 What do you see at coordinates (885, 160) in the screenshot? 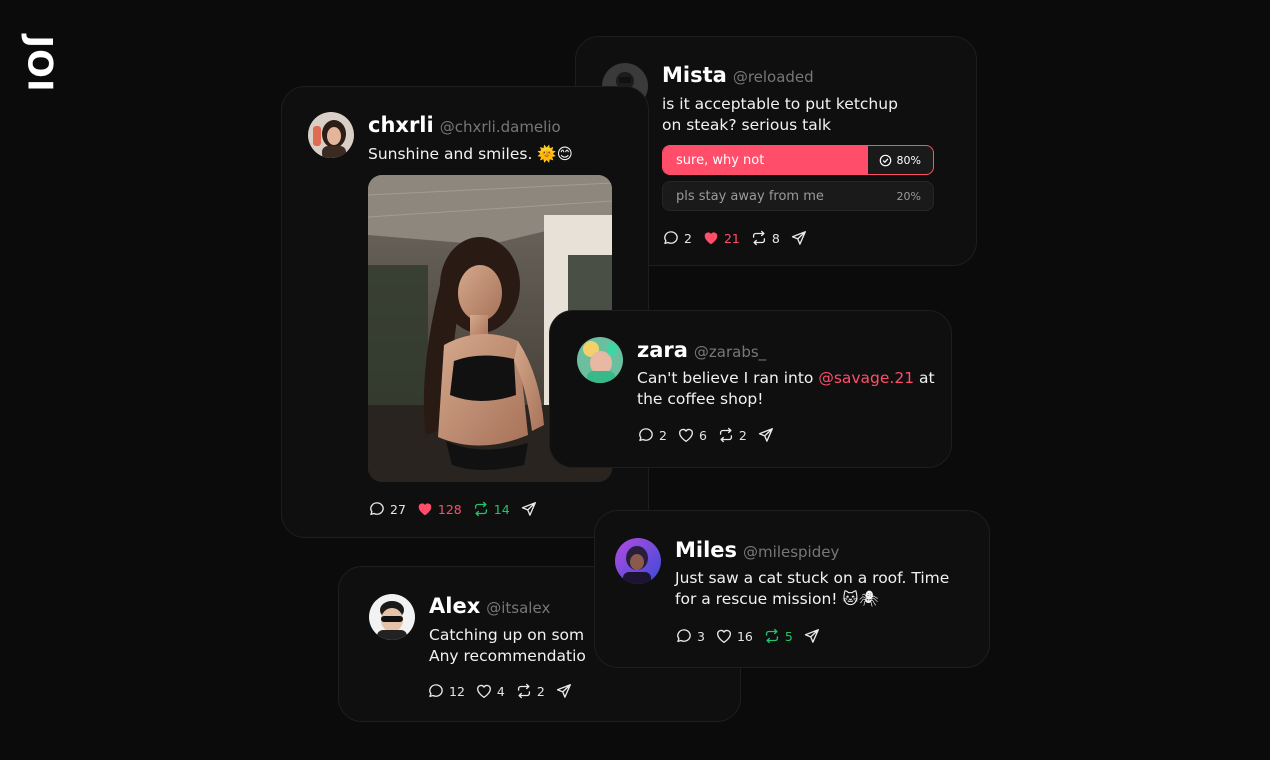
I see `check-circle-icon` at bounding box center [885, 160].